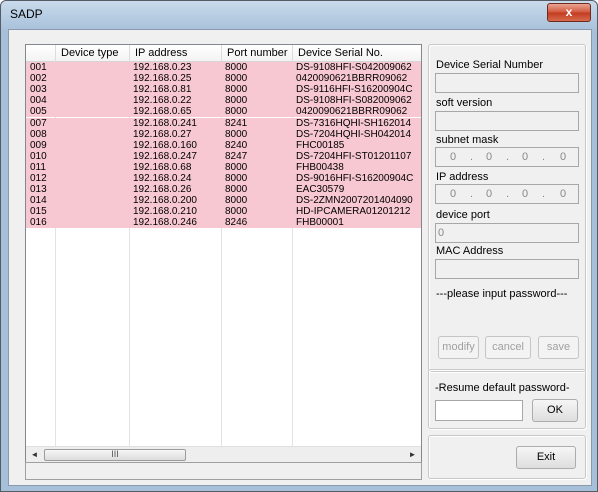 Image resolution: width=598 pixels, height=492 pixels. I want to click on subnet-mask-field: 0 . 0 . 0 . 0, so click(507, 157).